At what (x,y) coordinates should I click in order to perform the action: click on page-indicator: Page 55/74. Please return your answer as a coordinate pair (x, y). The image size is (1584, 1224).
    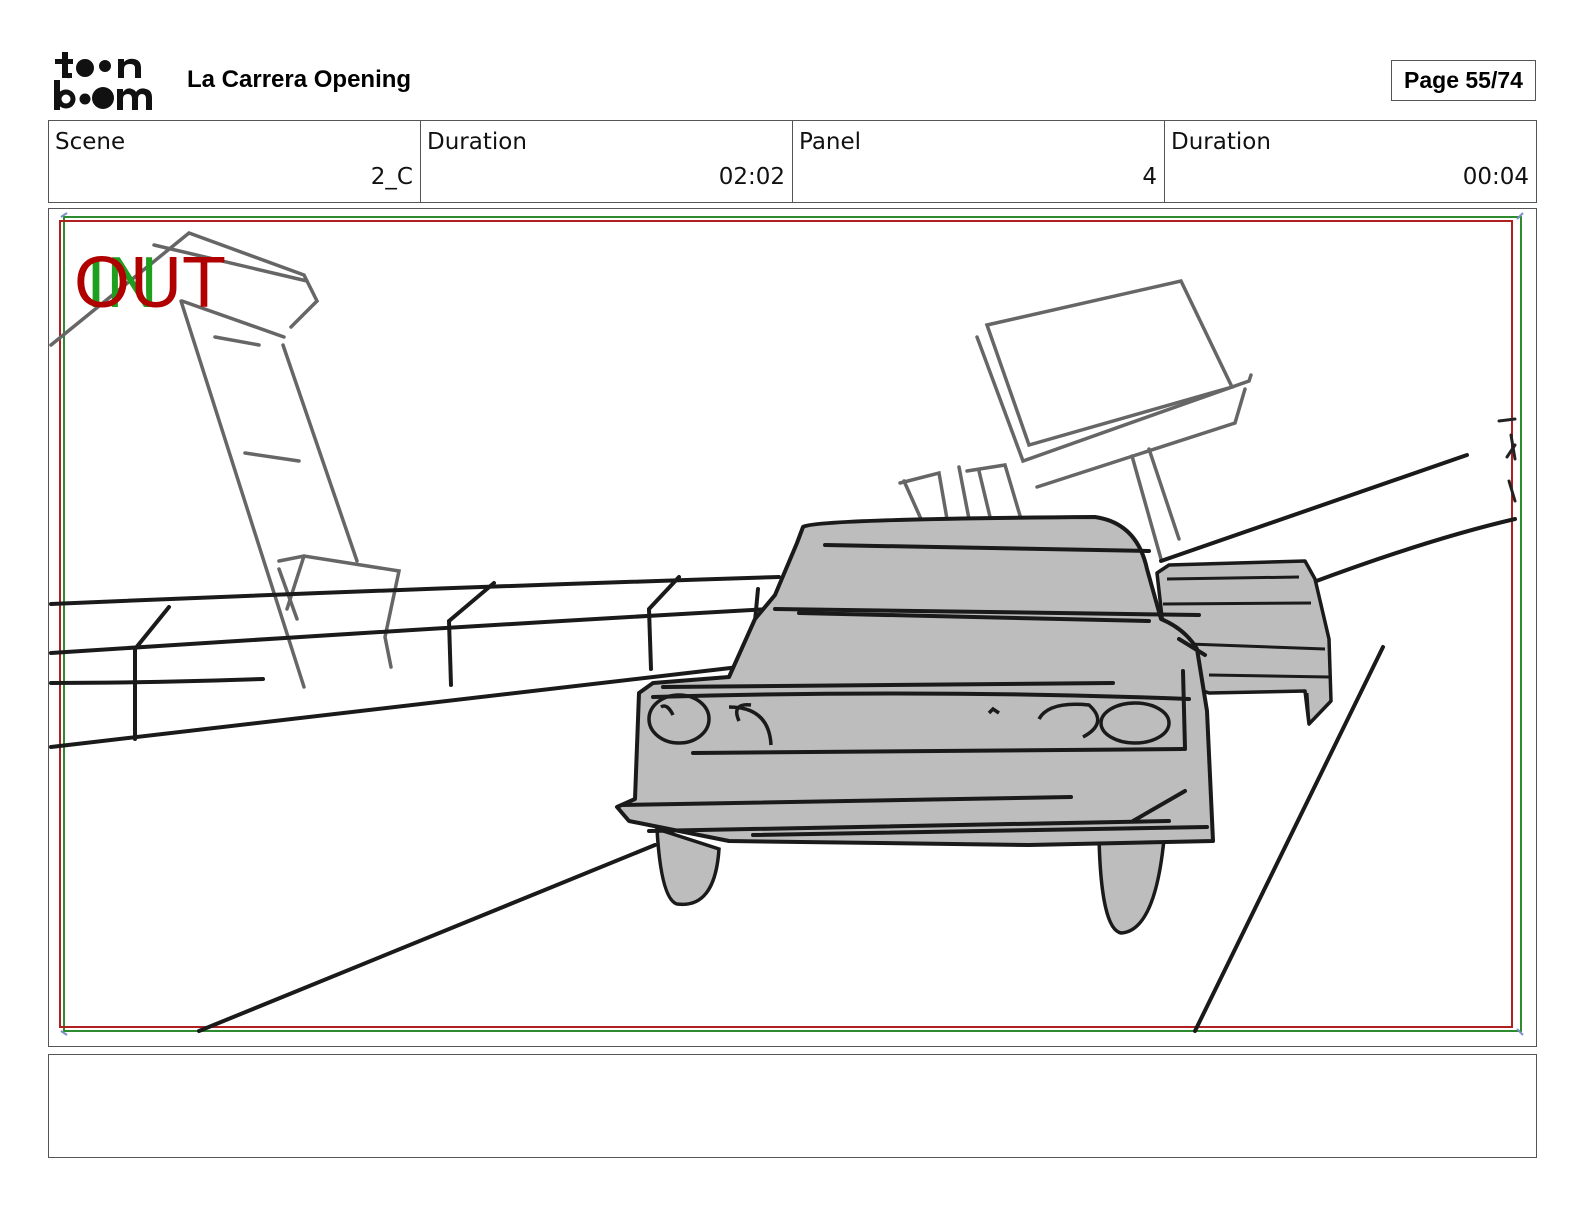
    Looking at the image, I should click on (1463, 80).